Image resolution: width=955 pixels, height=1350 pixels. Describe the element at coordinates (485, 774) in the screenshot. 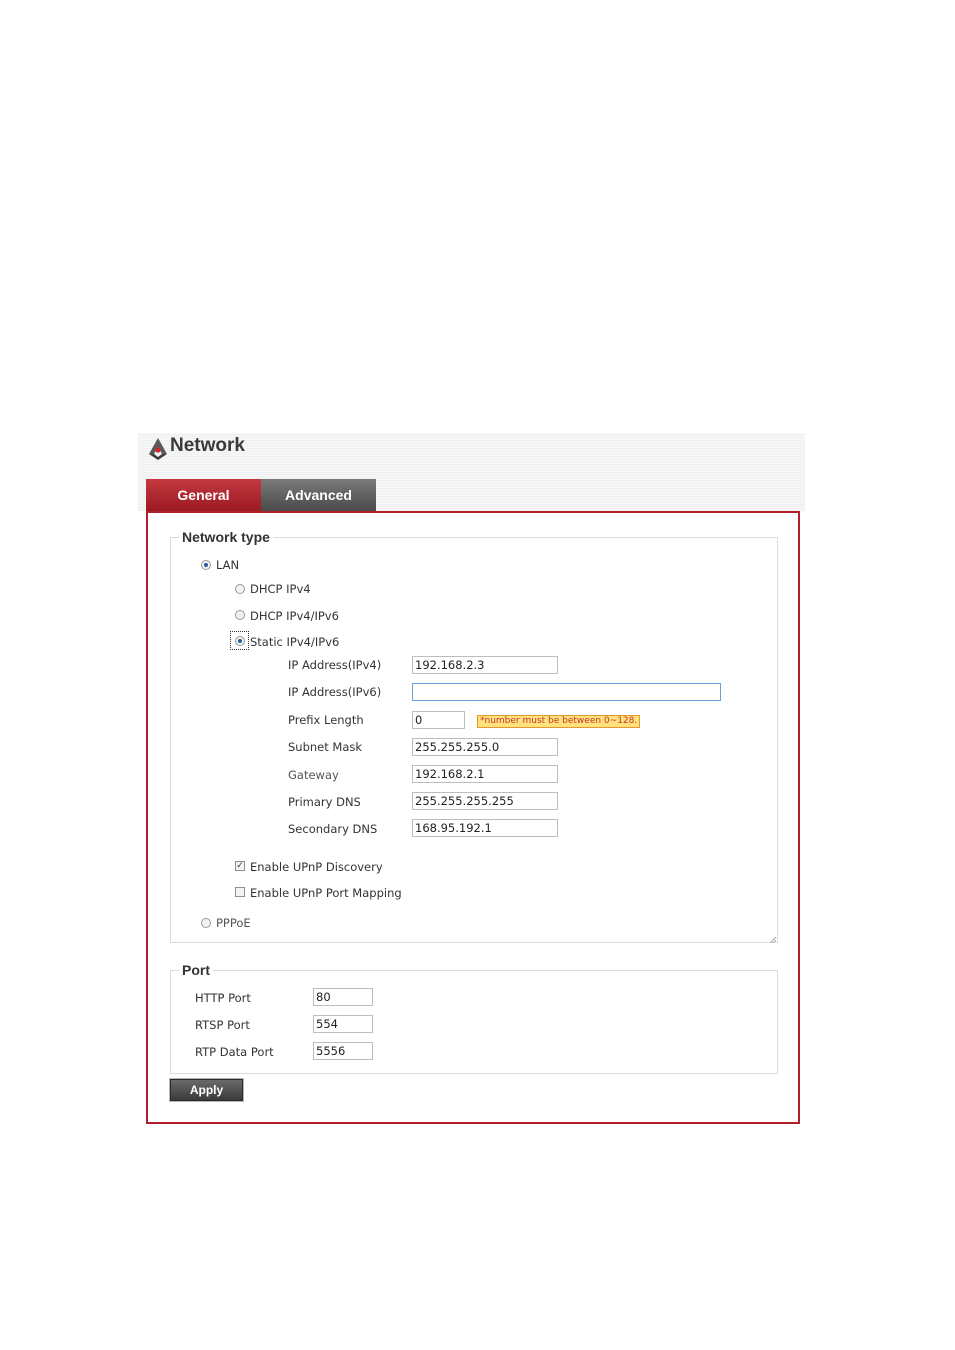

I see `gateway-input` at that location.